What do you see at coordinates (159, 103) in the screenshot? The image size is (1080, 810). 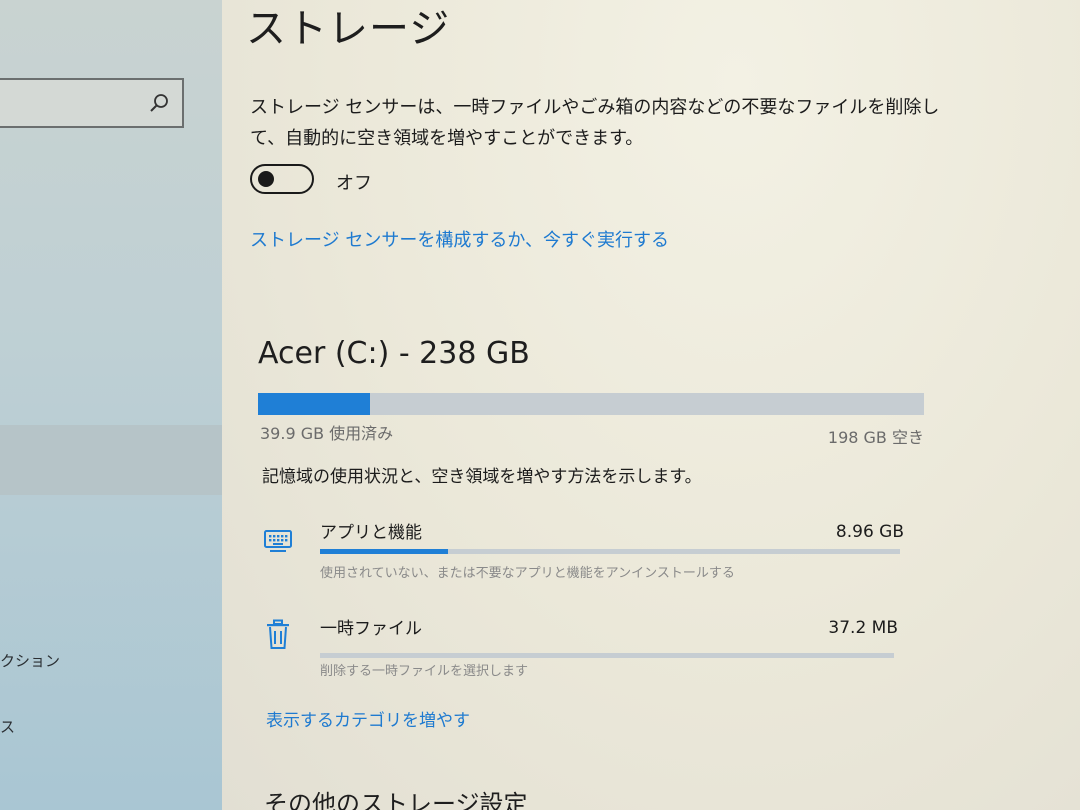 I see `search-icon` at bounding box center [159, 103].